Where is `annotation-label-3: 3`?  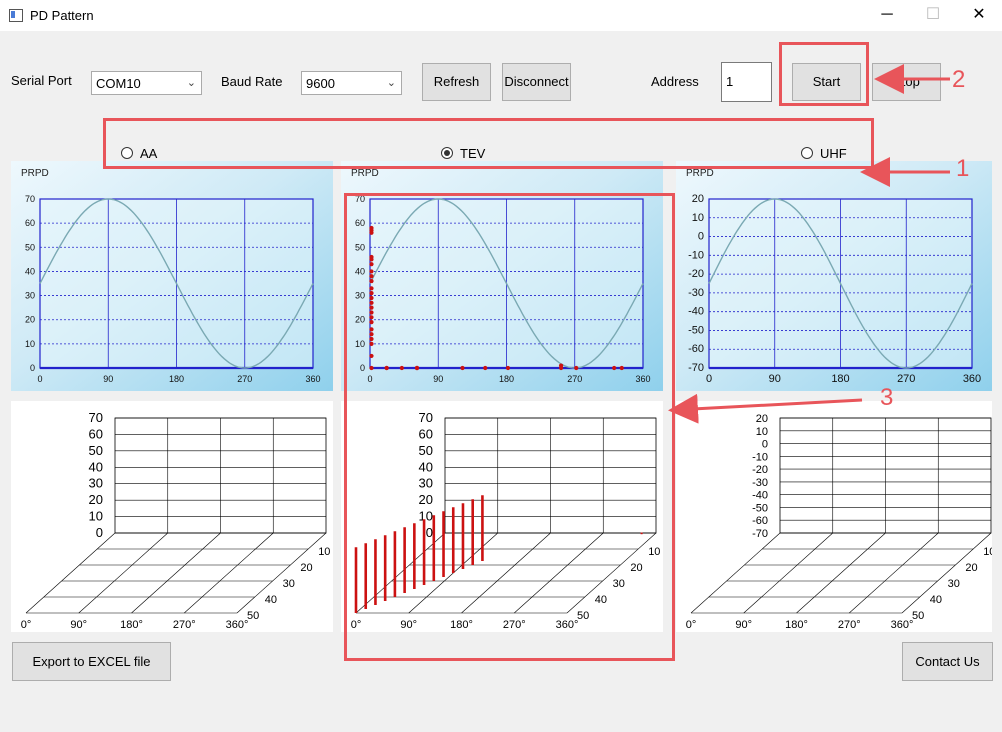
annotation-label-3: 3 is located at coordinates (887, 397).